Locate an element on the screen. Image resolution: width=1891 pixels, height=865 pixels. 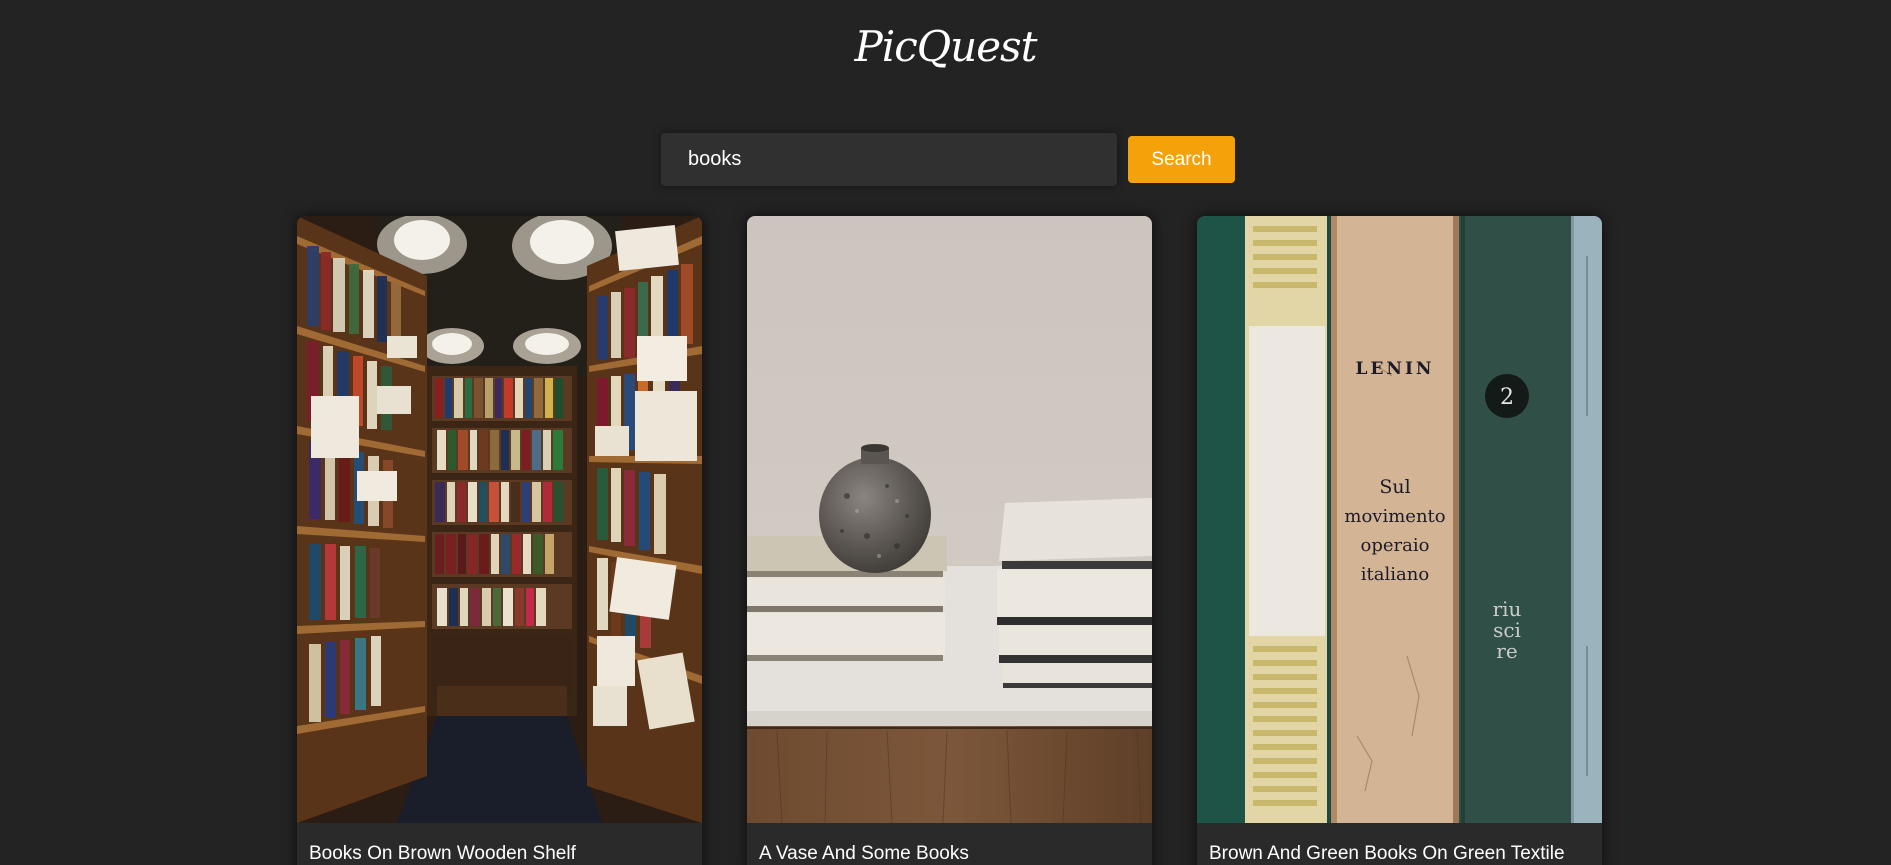
spine-side-line-3: re is located at coordinates (1506, 651).